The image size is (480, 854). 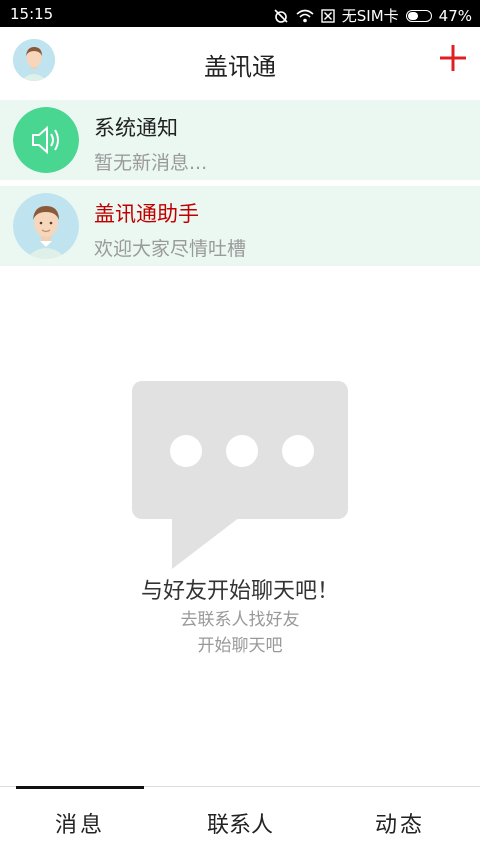 I want to click on app-header: 盖讯通, so click(x=240, y=62).